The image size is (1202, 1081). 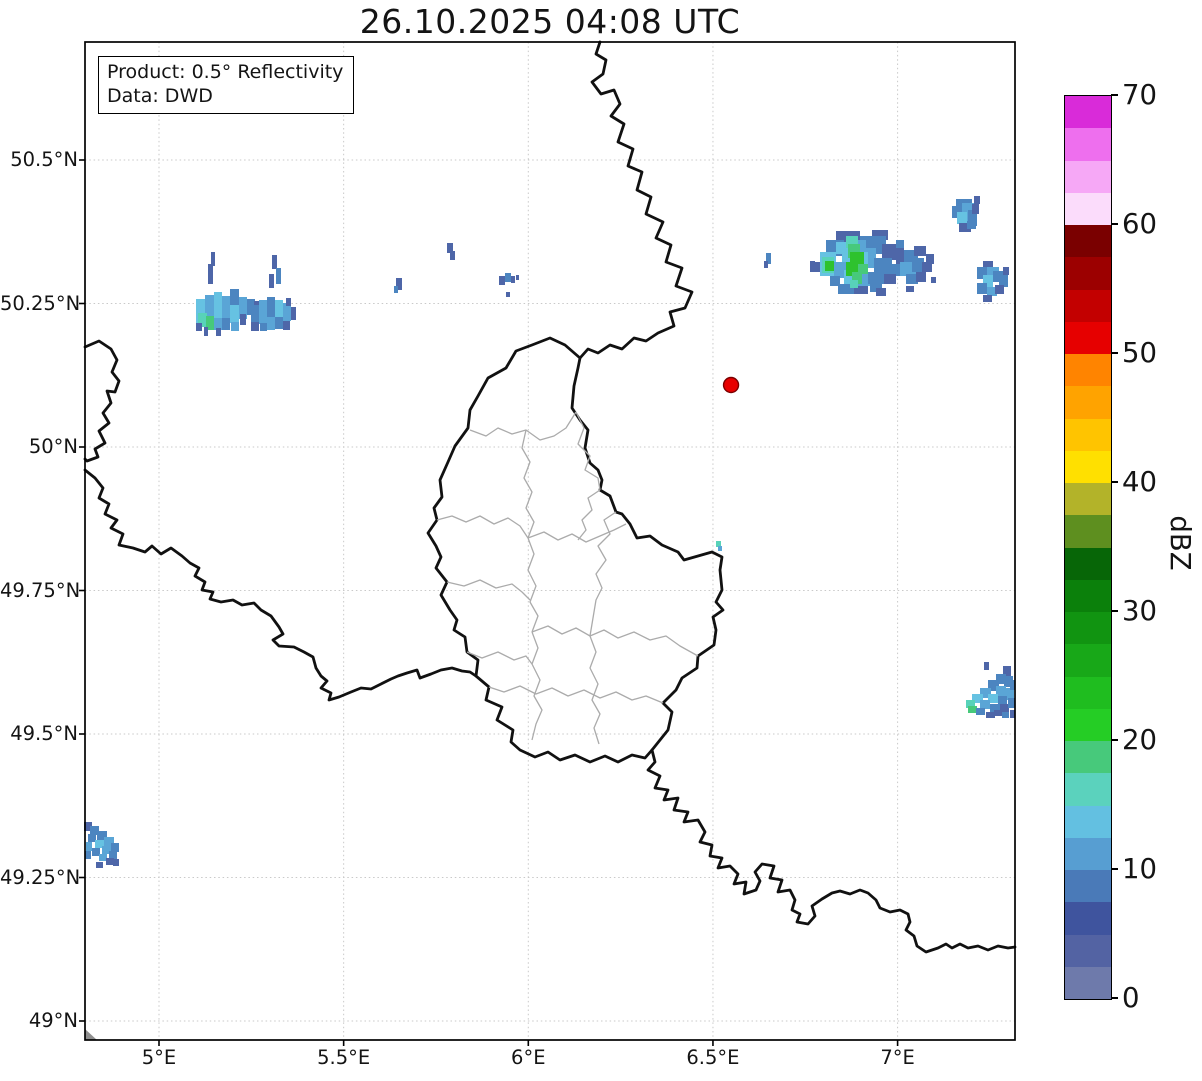 What do you see at coordinates (1088, 595) in the screenshot?
I see `colorbar-segment-30dbz` at bounding box center [1088, 595].